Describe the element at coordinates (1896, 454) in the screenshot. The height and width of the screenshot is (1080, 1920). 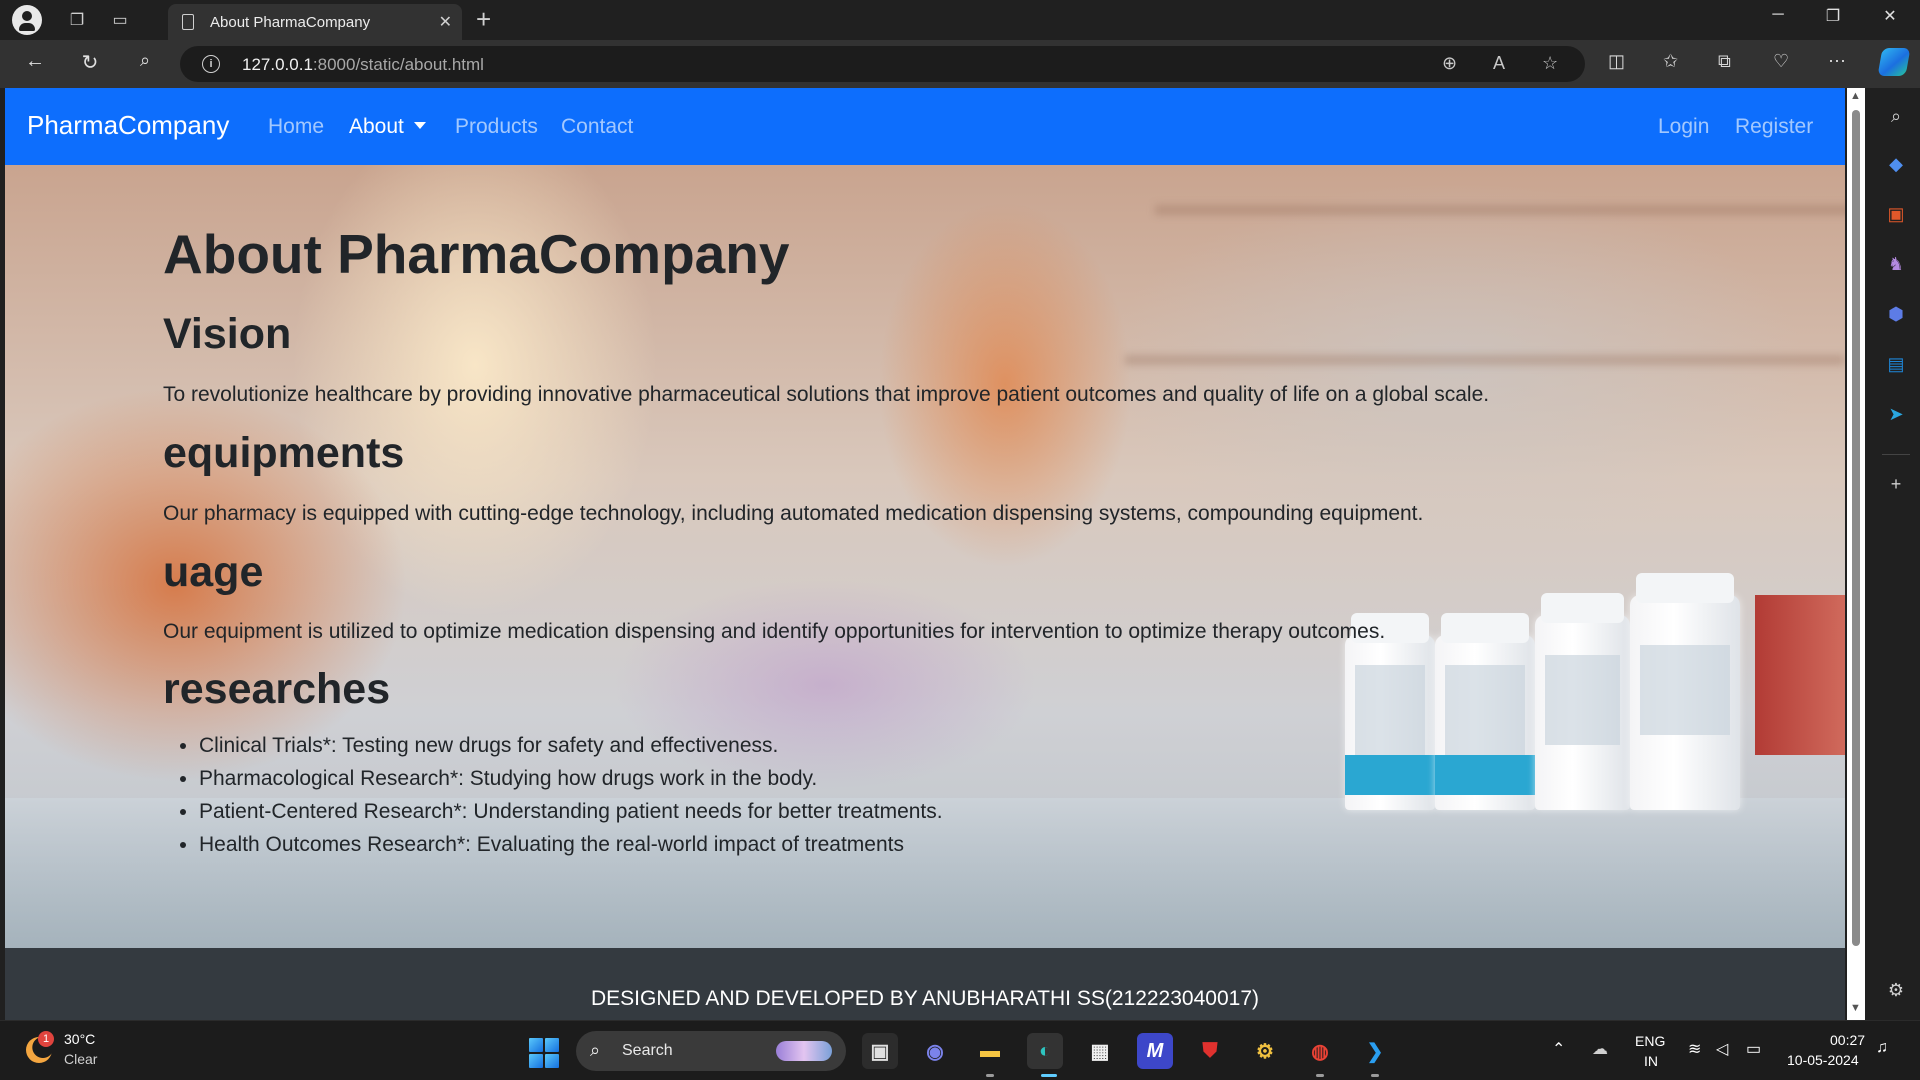
I see `sidebar-divider` at that location.